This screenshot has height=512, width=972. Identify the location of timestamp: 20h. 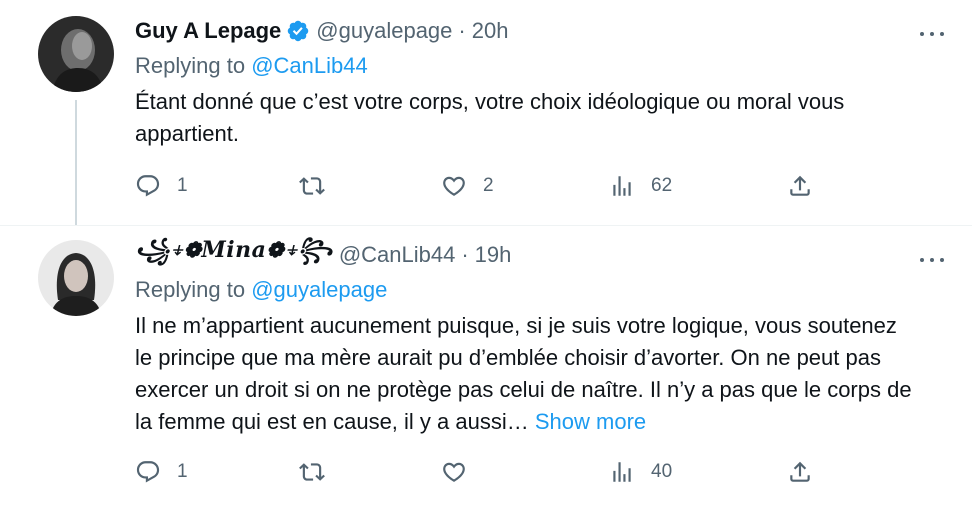
(490, 31).